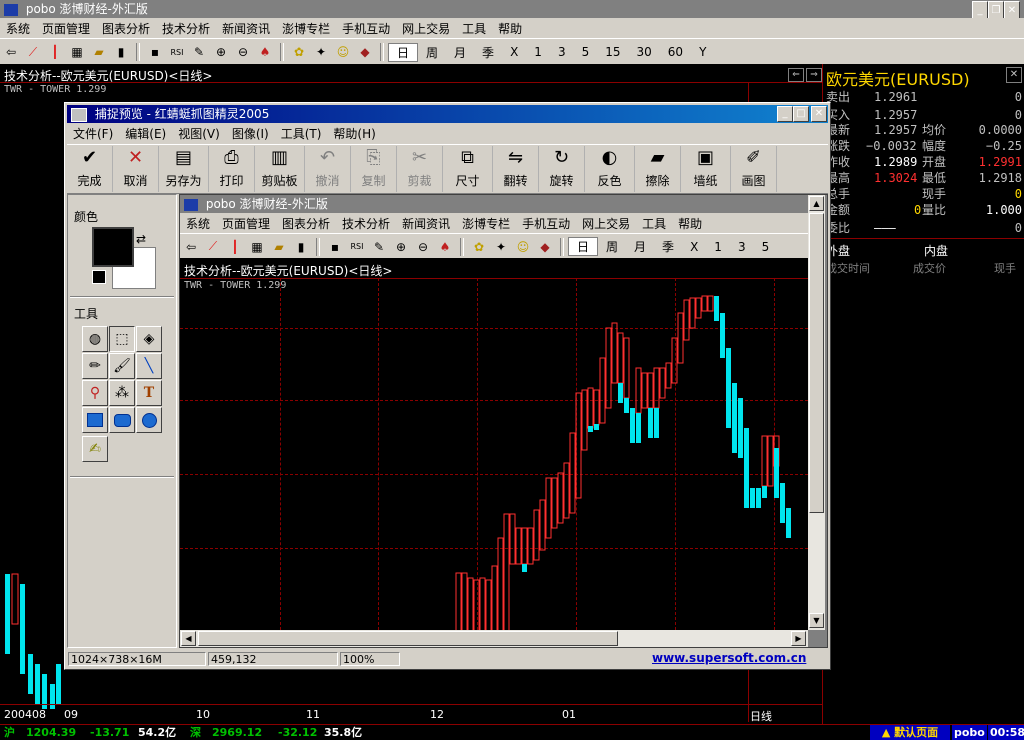  Describe the element at coordinates (848, 268) in the screenshot. I see `time-header: 成交时间` at that location.